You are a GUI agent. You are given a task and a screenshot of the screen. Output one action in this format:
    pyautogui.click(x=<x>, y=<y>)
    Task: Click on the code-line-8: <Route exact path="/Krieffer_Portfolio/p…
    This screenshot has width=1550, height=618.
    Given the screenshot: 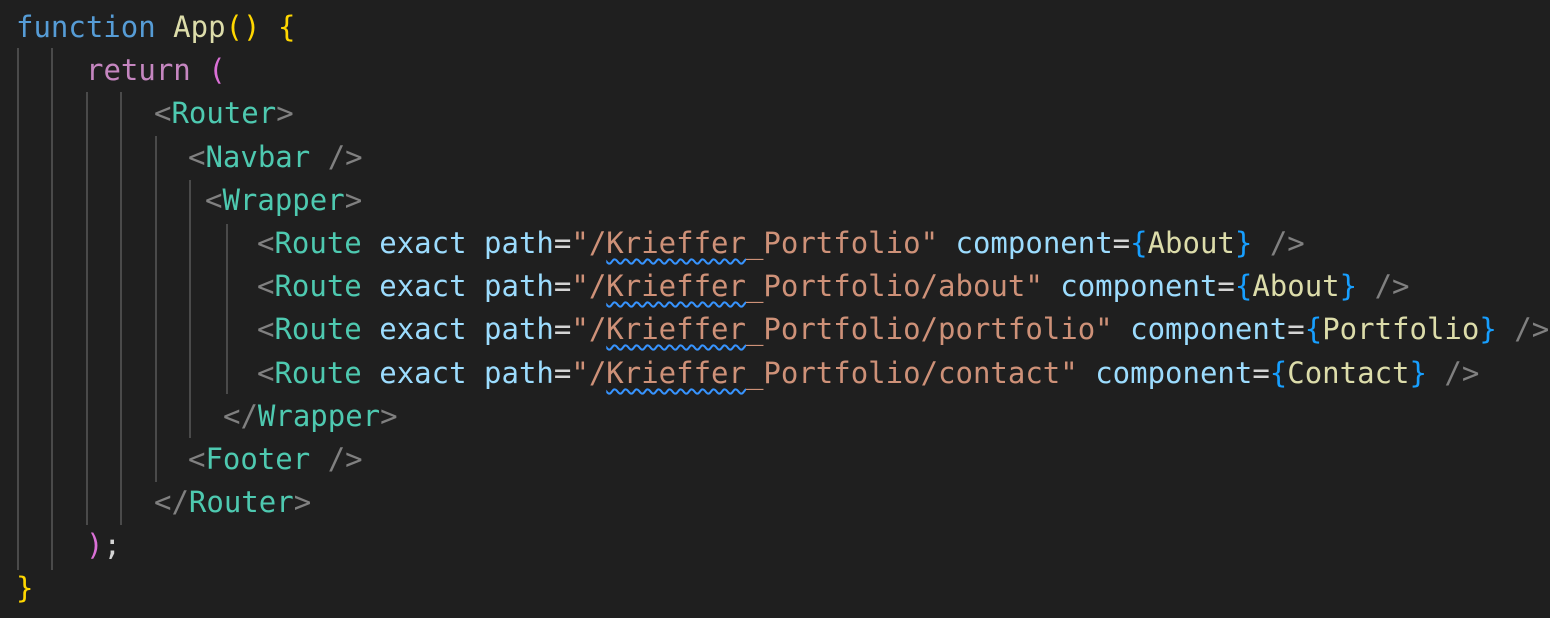 What is the action you would take?
    pyautogui.click(x=903, y=329)
    